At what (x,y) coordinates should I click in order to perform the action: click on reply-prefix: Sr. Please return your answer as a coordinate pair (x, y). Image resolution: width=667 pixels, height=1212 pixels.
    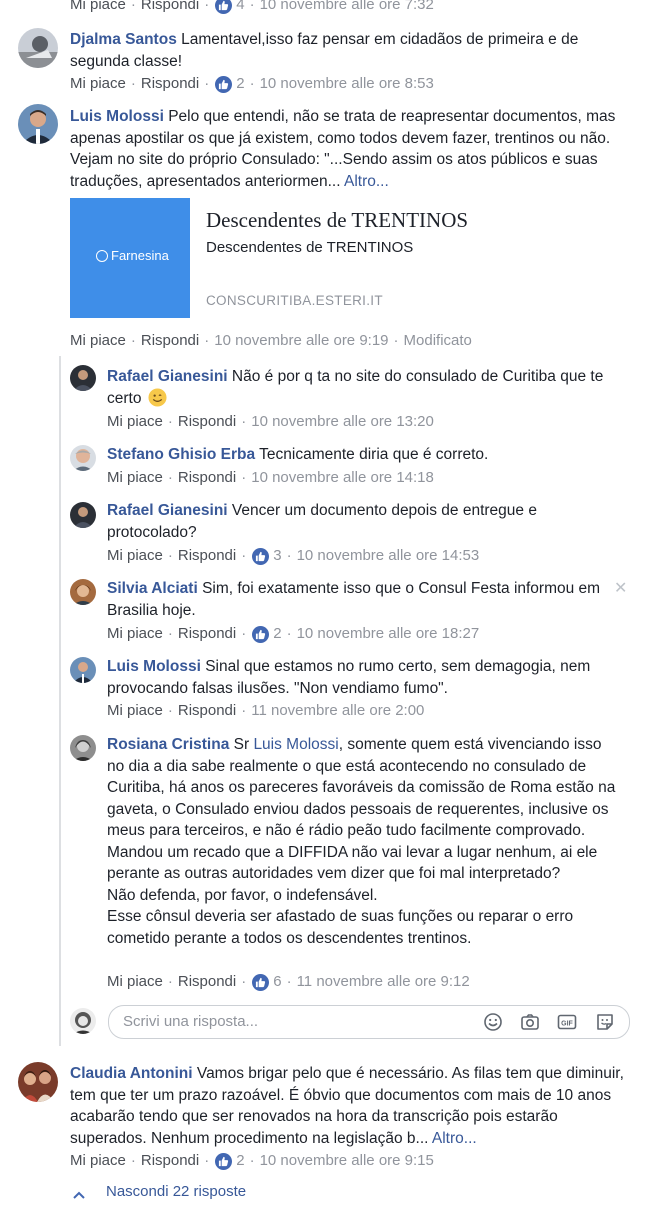
    Looking at the image, I should click on (241, 744).